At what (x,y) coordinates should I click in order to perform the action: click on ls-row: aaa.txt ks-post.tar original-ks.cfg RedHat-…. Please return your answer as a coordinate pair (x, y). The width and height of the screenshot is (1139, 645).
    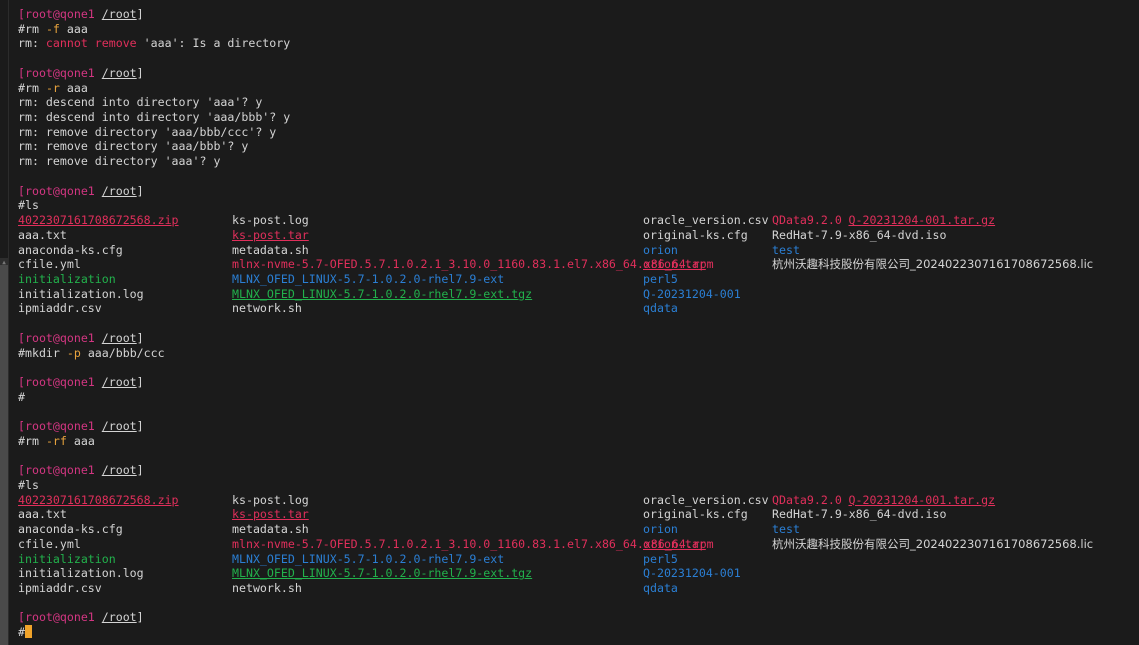
    Looking at the image, I should click on (578, 514).